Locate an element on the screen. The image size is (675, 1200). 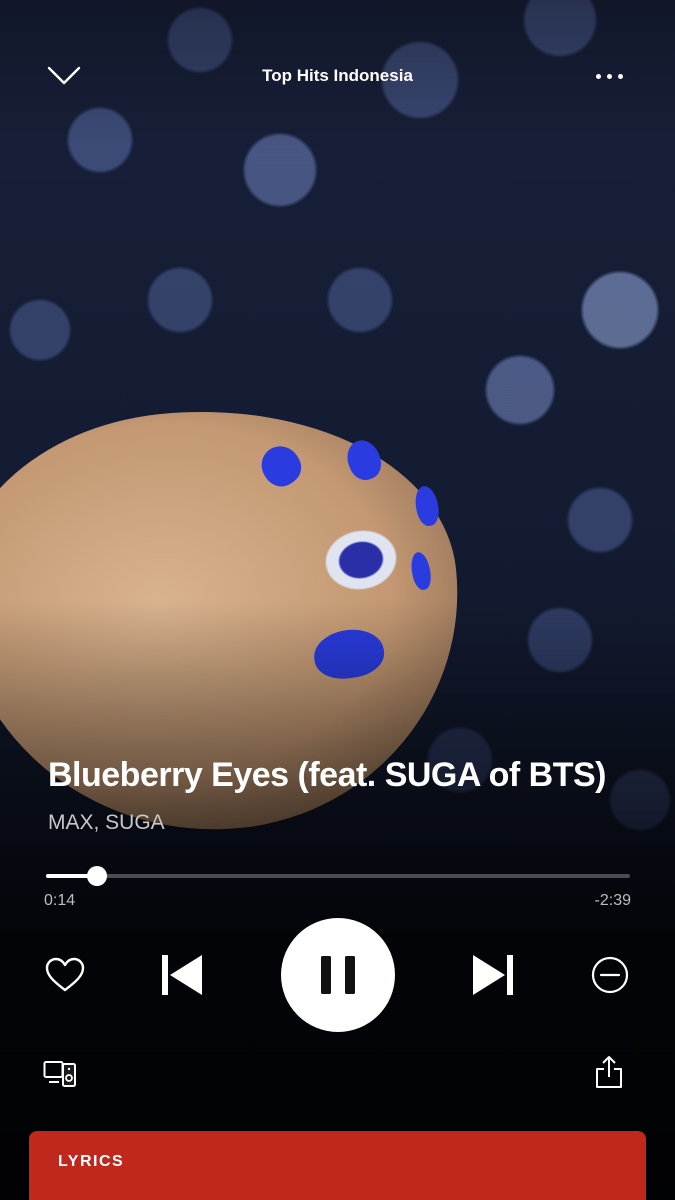
heart-outline-icon is located at coordinates (65, 974).